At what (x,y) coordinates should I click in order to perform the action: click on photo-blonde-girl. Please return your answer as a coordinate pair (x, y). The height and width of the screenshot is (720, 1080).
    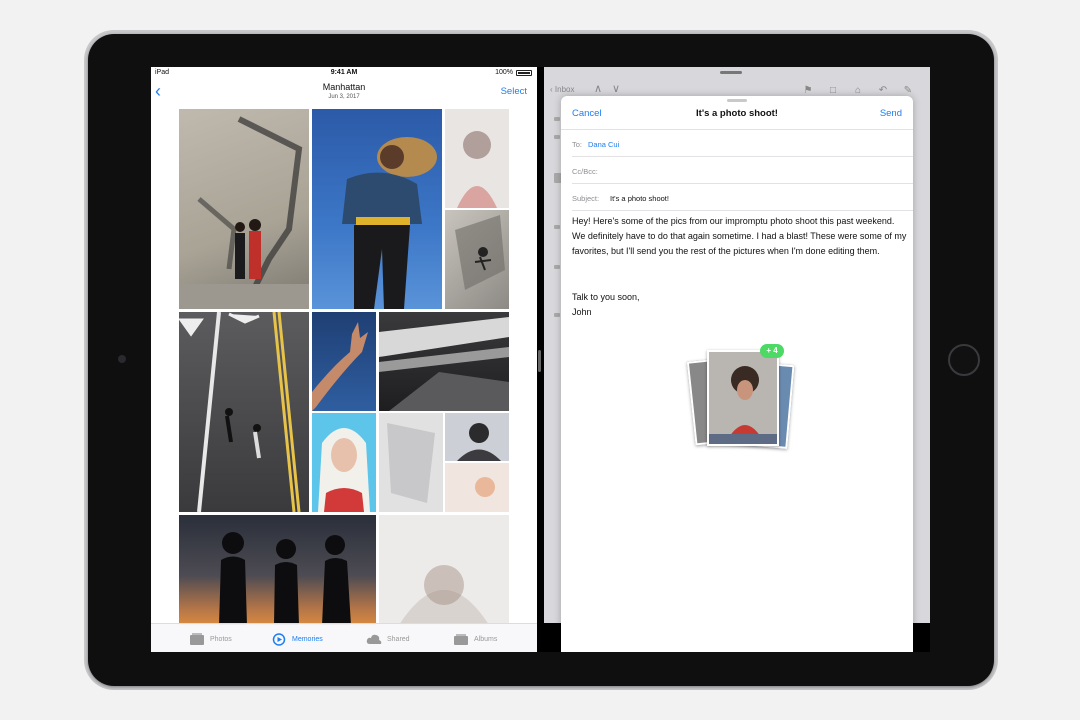
    Looking at the image, I should click on (344, 462).